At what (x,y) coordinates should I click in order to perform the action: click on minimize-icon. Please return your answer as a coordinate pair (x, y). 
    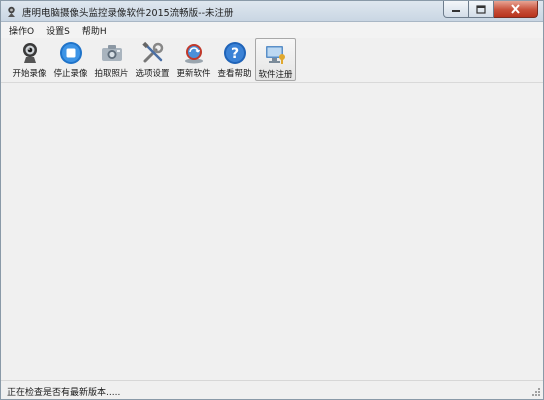
    Looking at the image, I should click on (456, 11).